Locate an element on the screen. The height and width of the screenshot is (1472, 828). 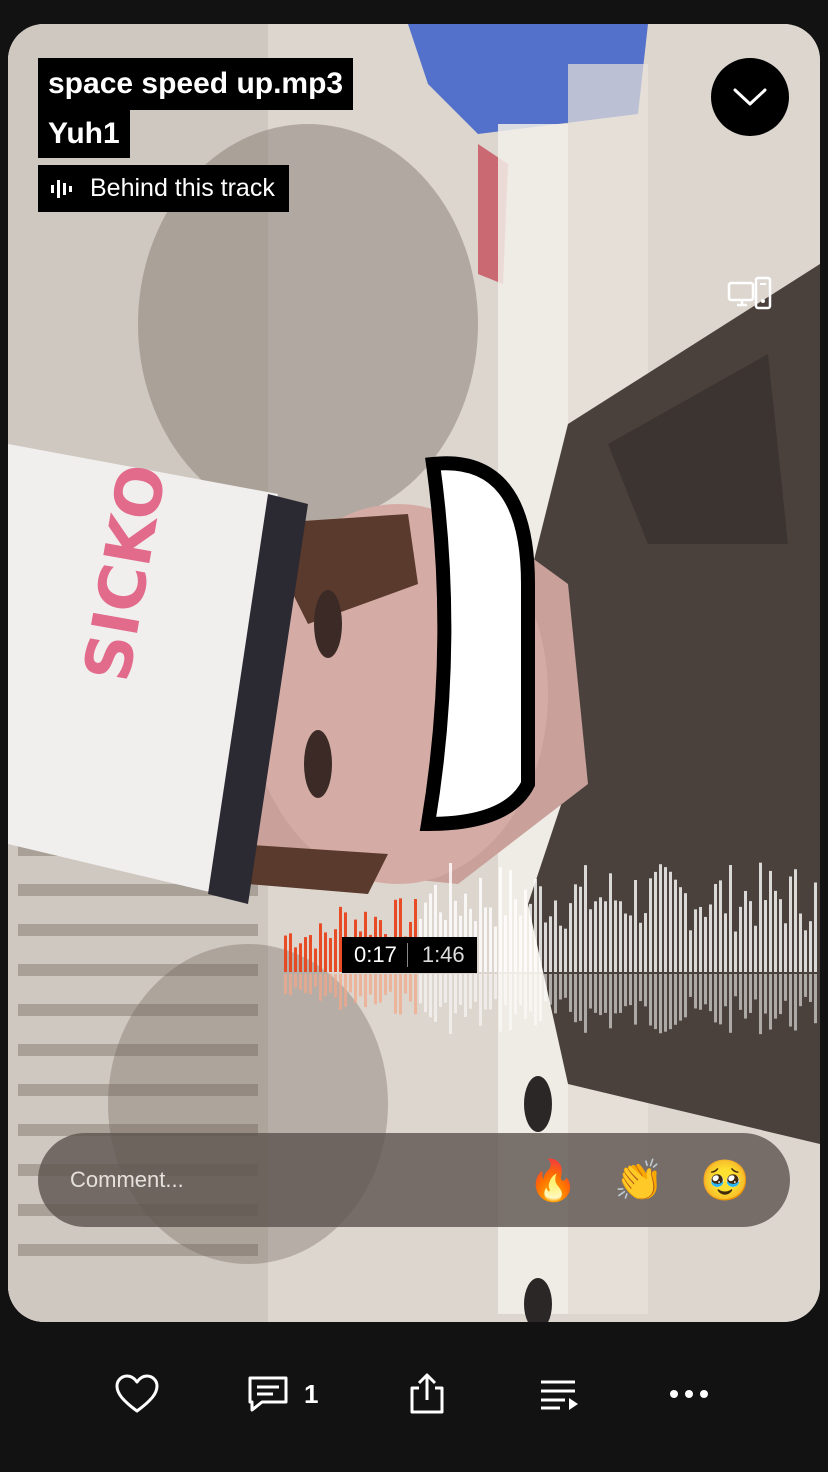
more-options-button is located at coordinates (689, 1394).